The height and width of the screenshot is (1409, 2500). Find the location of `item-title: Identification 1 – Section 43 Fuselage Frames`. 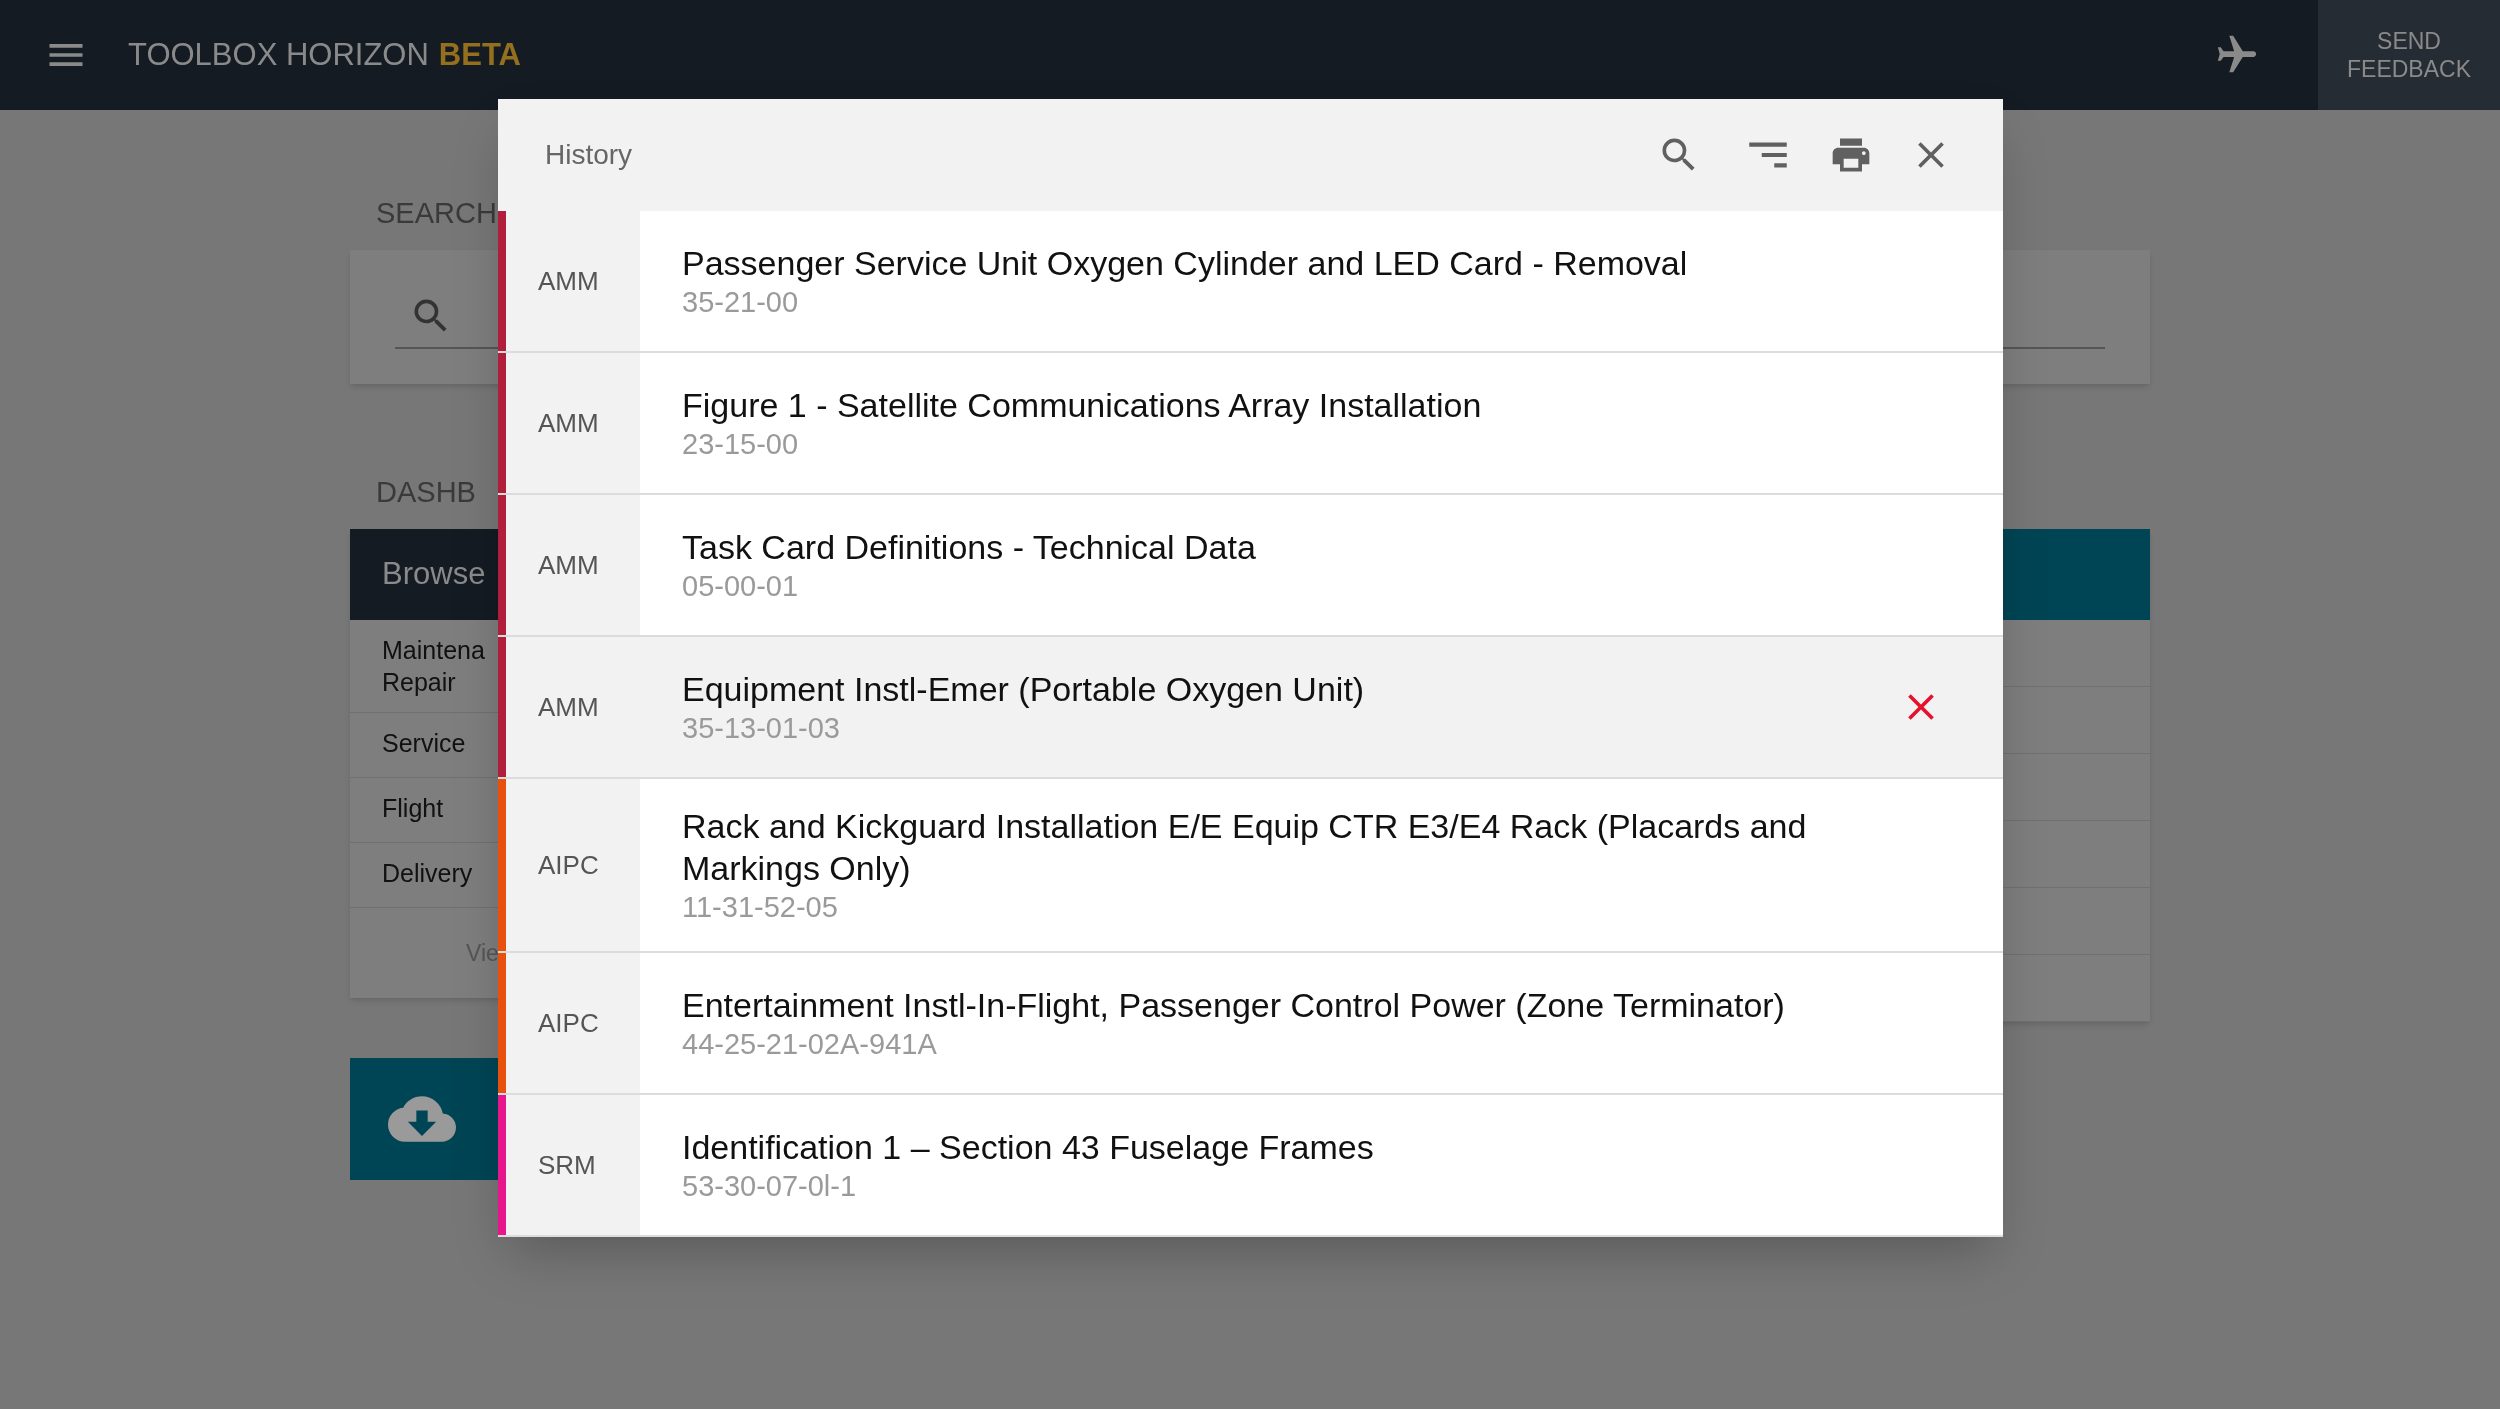

item-title: Identification 1 – Section 43 Fuselage Frames is located at coordinates (1028, 1147).